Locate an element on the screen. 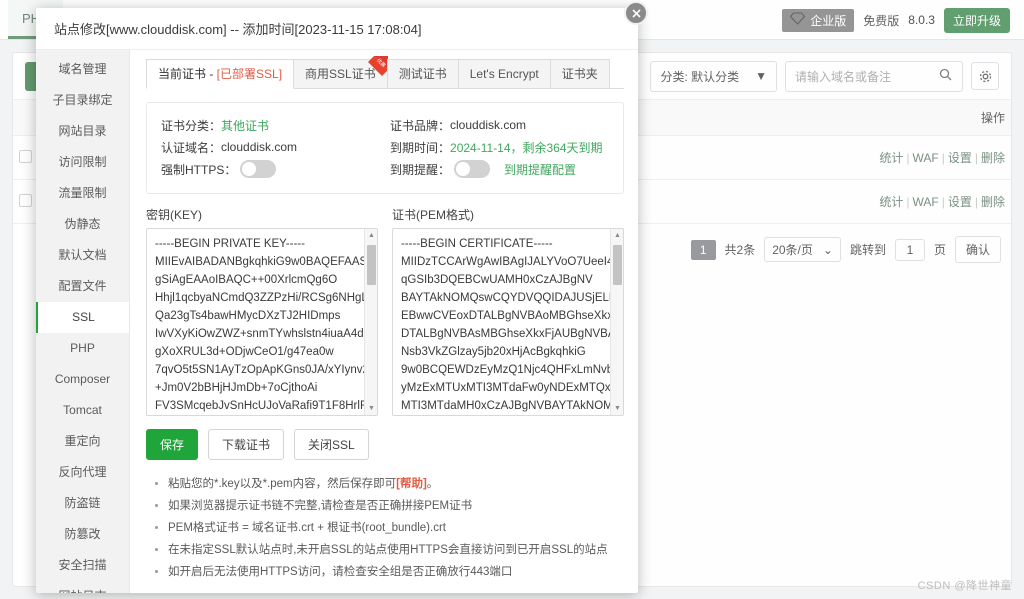 This screenshot has width=1024, height=599. sidebar-item-config-file: 配置文件 is located at coordinates (82, 286).